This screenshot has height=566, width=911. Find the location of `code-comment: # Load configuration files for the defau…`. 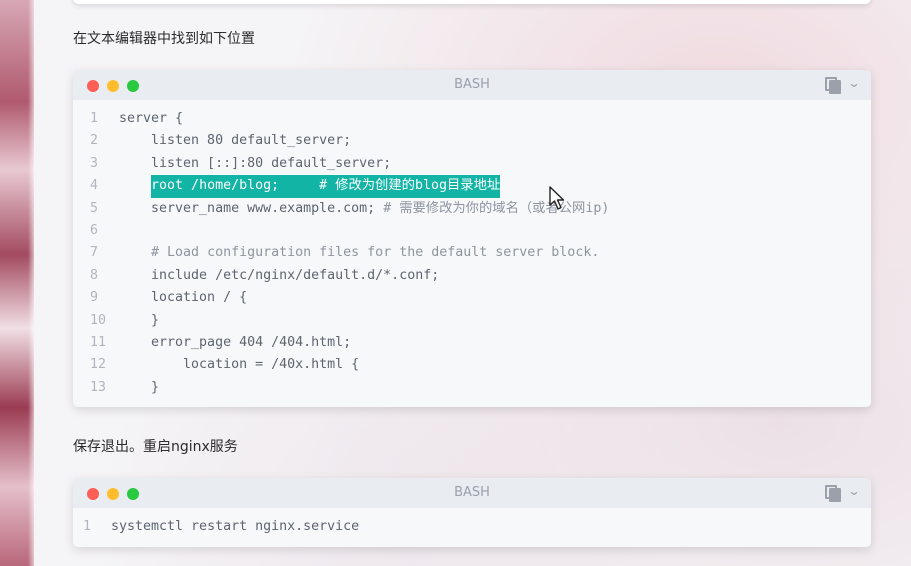

code-comment: # Load configuration files for the defau… is located at coordinates (375, 253).